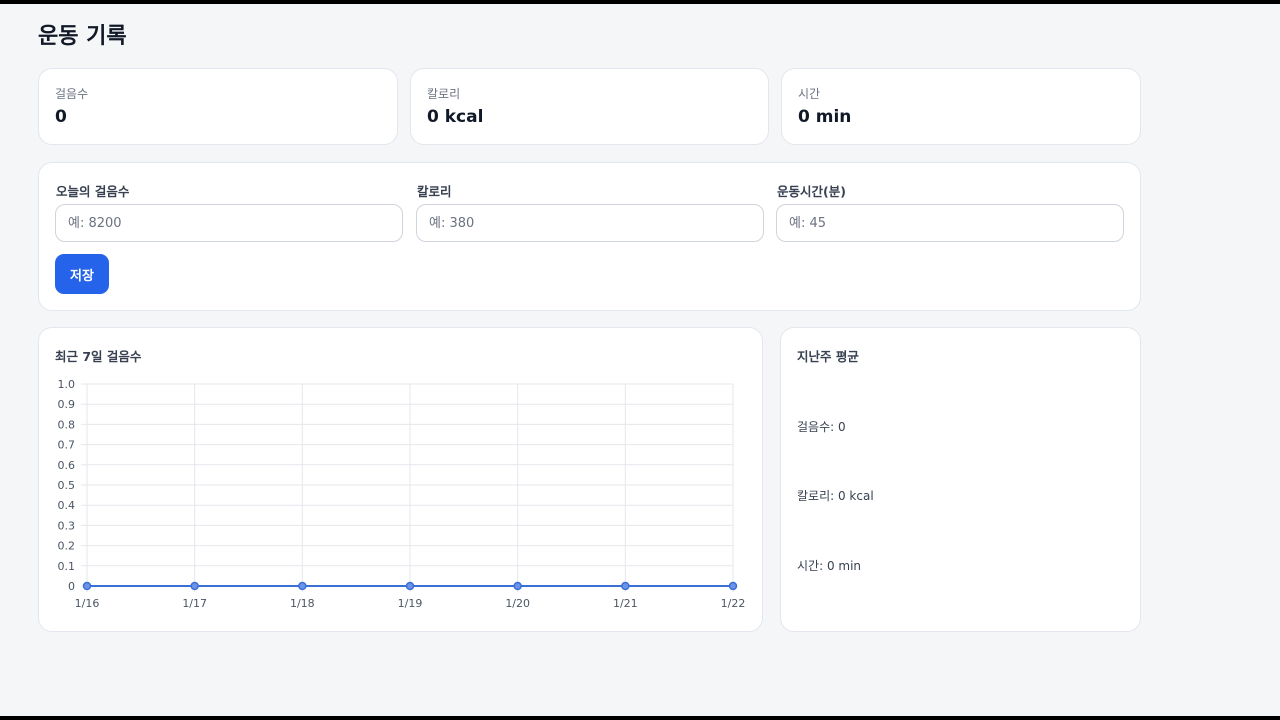 This screenshot has height=720, width=1280. What do you see at coordinates (67, 404) in the screenshot?
I see `y-tick-label: 0.9` at bounding box center [67, 404].